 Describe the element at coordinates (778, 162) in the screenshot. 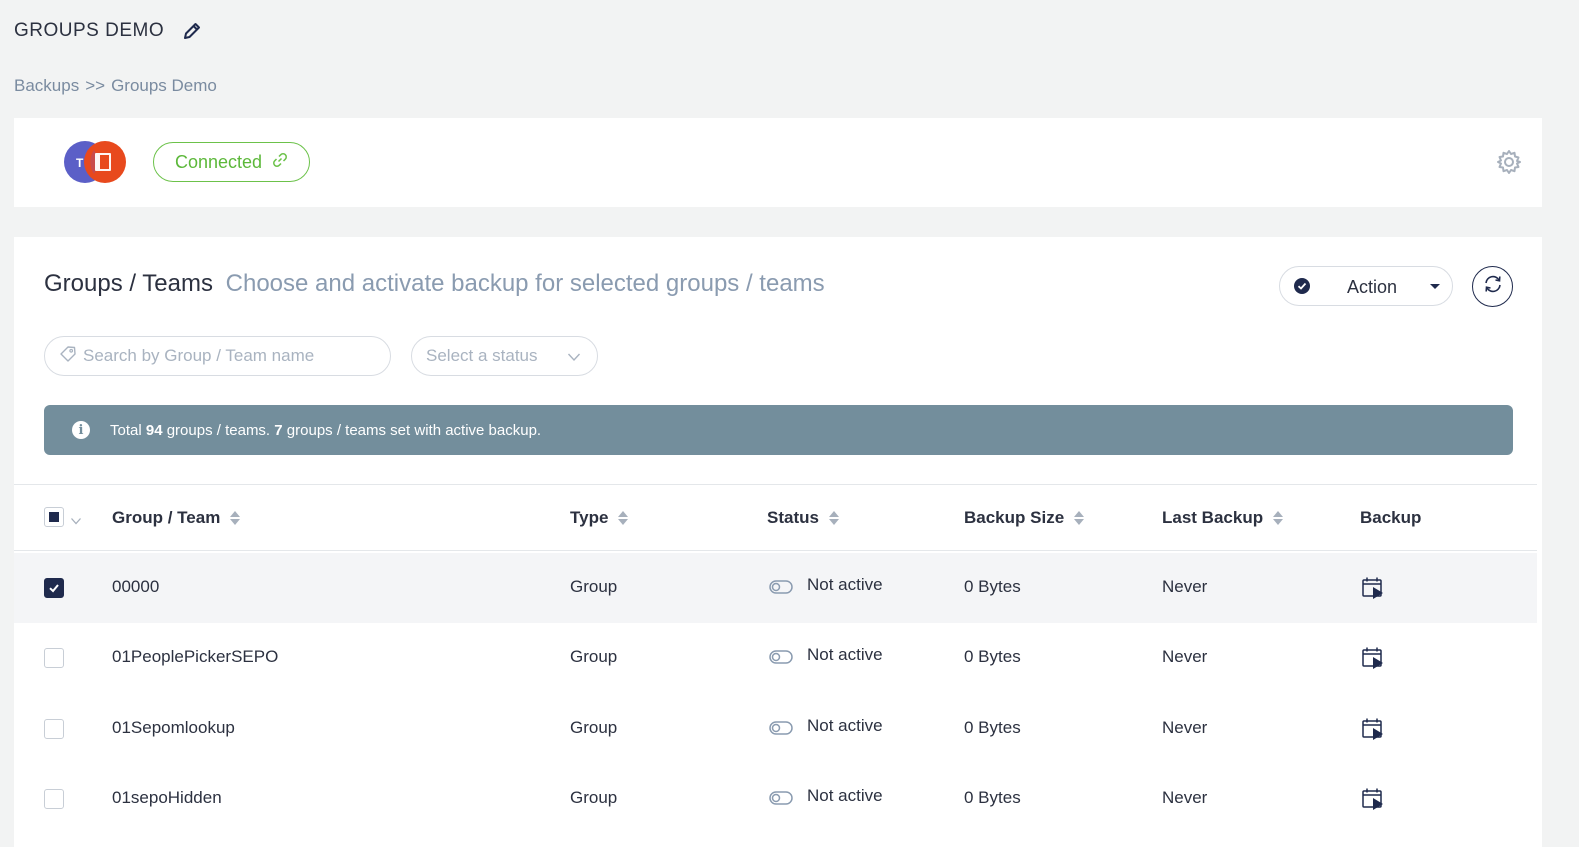

I see `connection-card: T Connected` at that location.